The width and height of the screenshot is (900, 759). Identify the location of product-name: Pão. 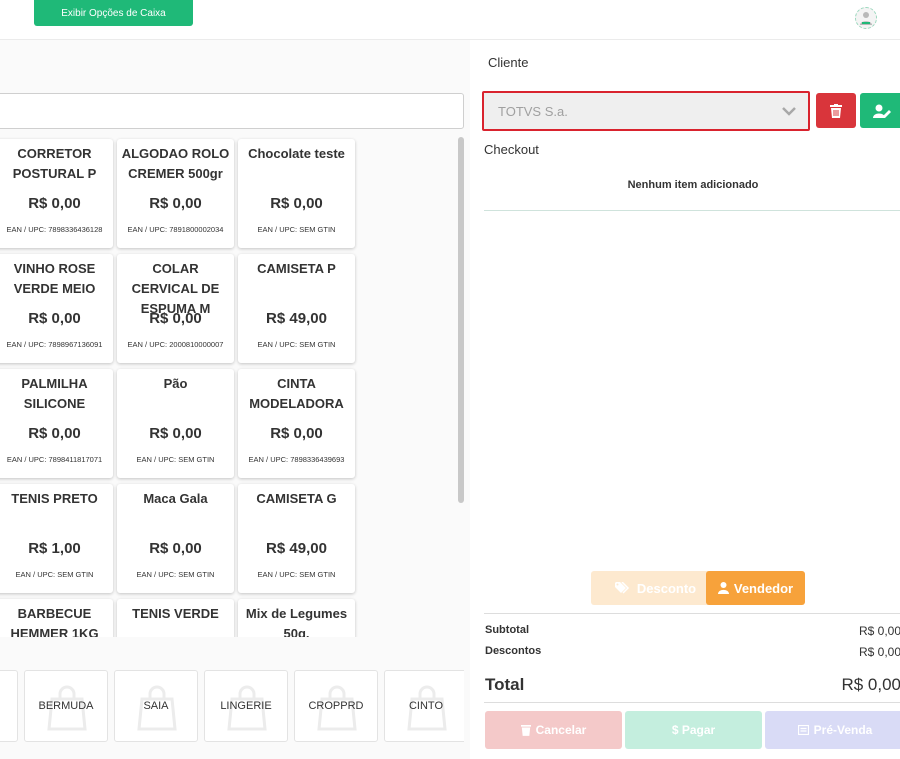
(175, 383).